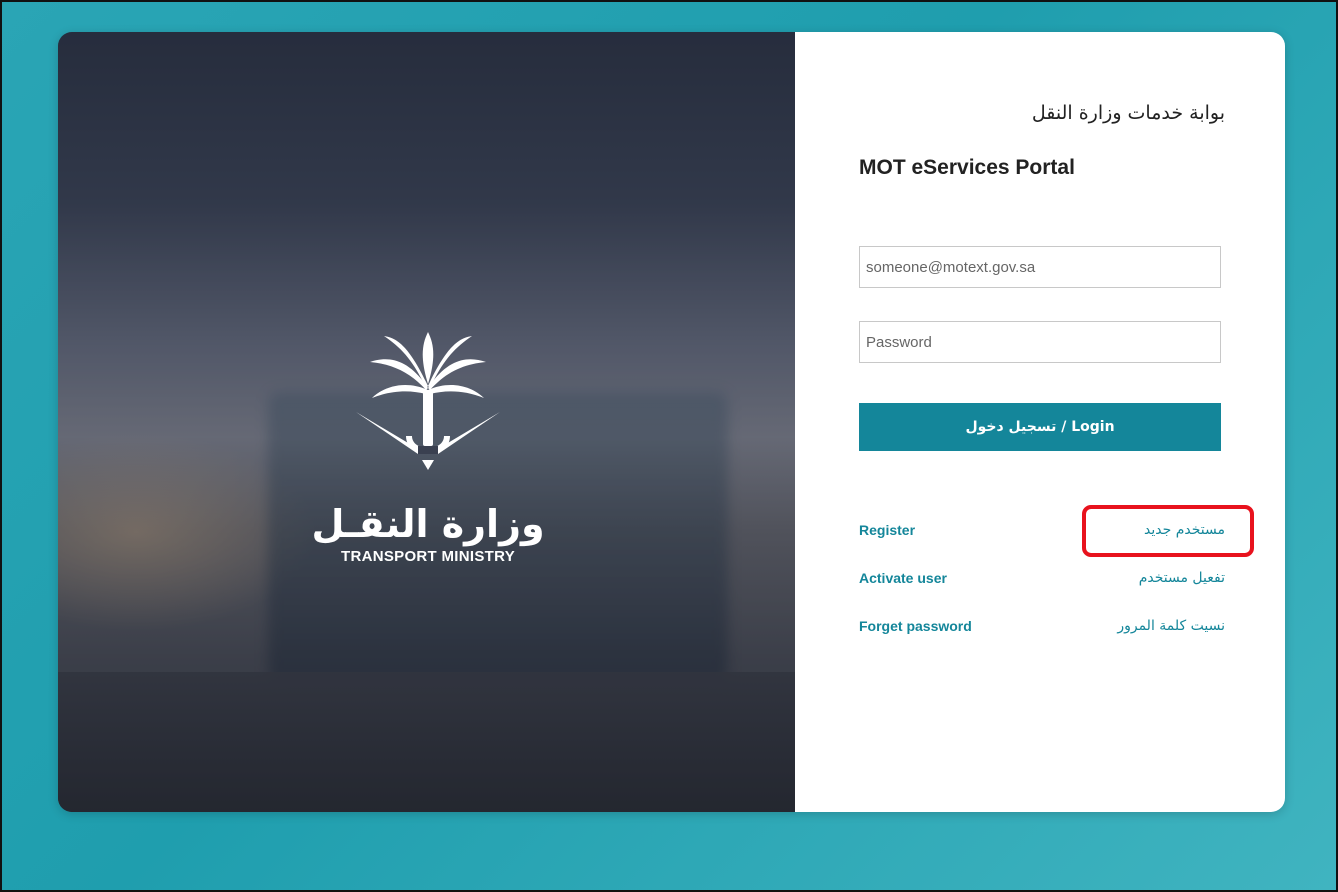 The width and height of the screenshot is (1338, 892). What do you see at coordinates (1040, 427) in the screenshot?
I see `login-button: تسجيل دخول / Login` at bounding box center [1040, 427].